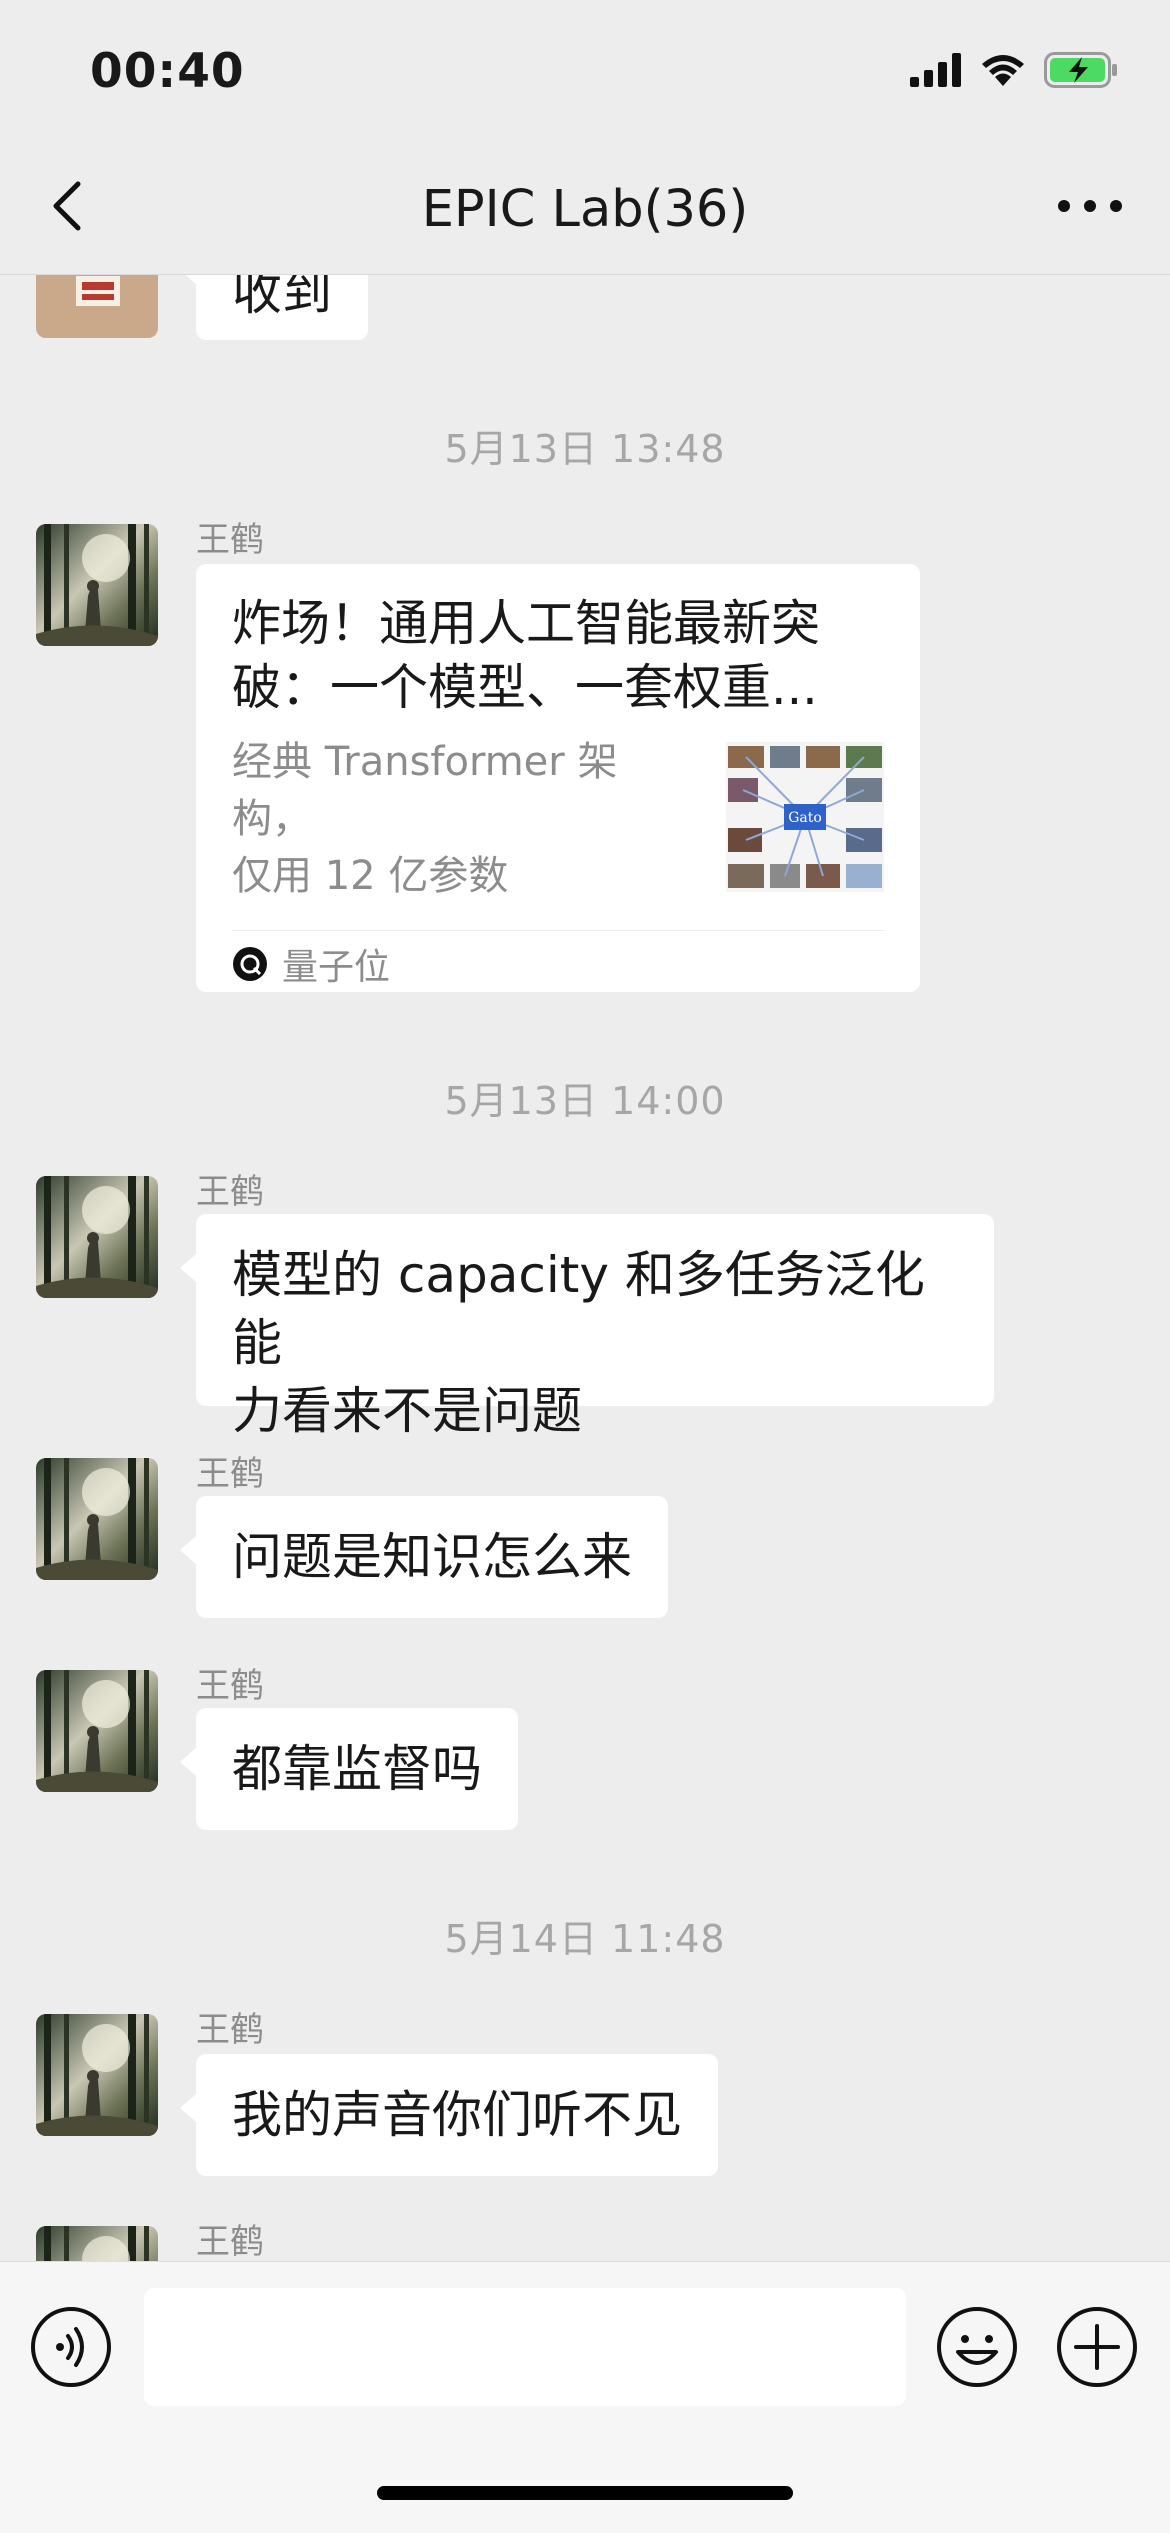  What do you see at coordinates (370, 876) in the screenshot?
I see `article-description-line: 仅用 12 亿参数` at bounding box center [370, 876].